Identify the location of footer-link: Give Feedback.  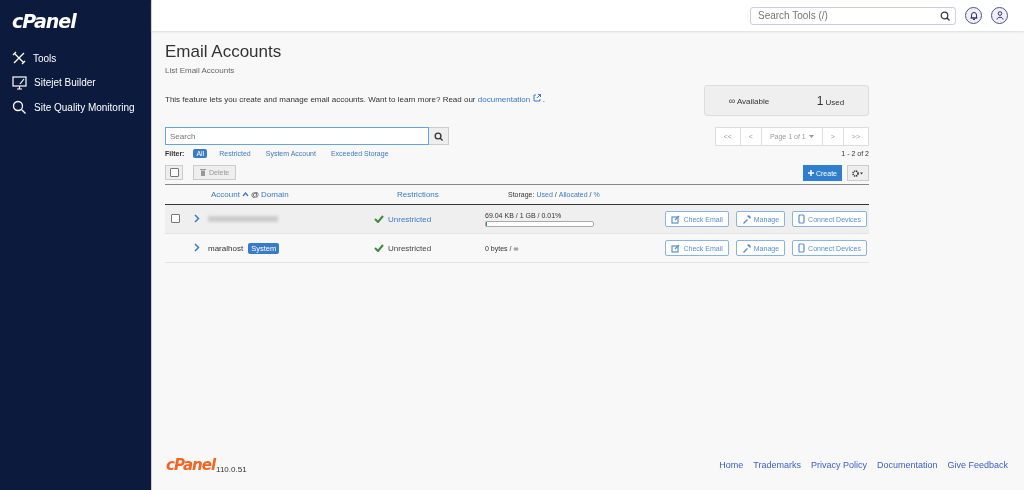
(977, 465).